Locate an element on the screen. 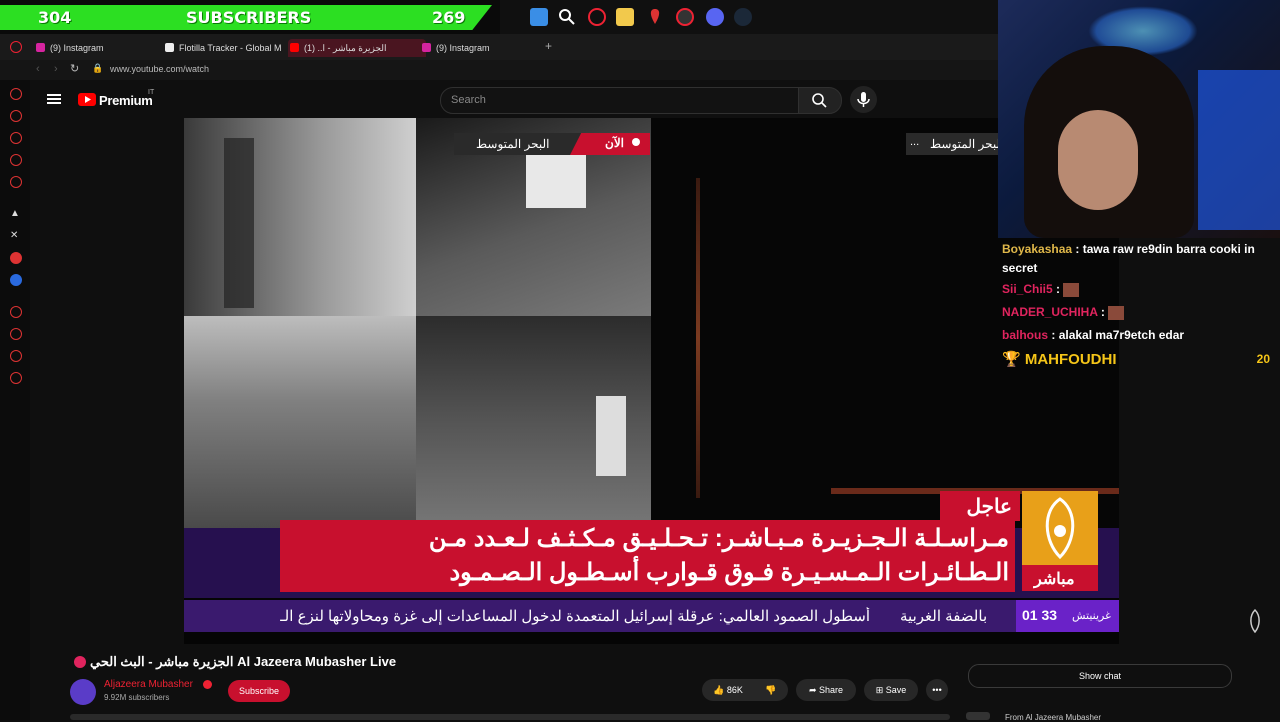 This screenshot has width=1280, height=722. forward-icon: › is located at coordinates (56, 69).